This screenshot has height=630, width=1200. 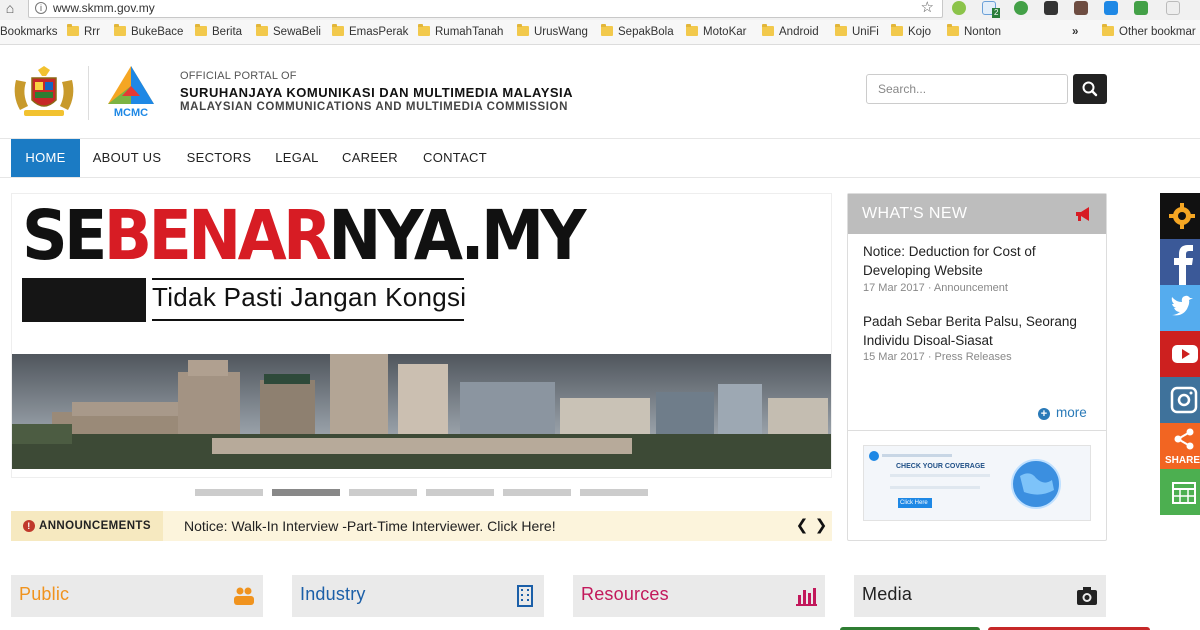 What do you see at coordinates (1075, 32) in the screenshot?
I see `more-bookmarks-chevron: »` at bounding box center [1075, 32].